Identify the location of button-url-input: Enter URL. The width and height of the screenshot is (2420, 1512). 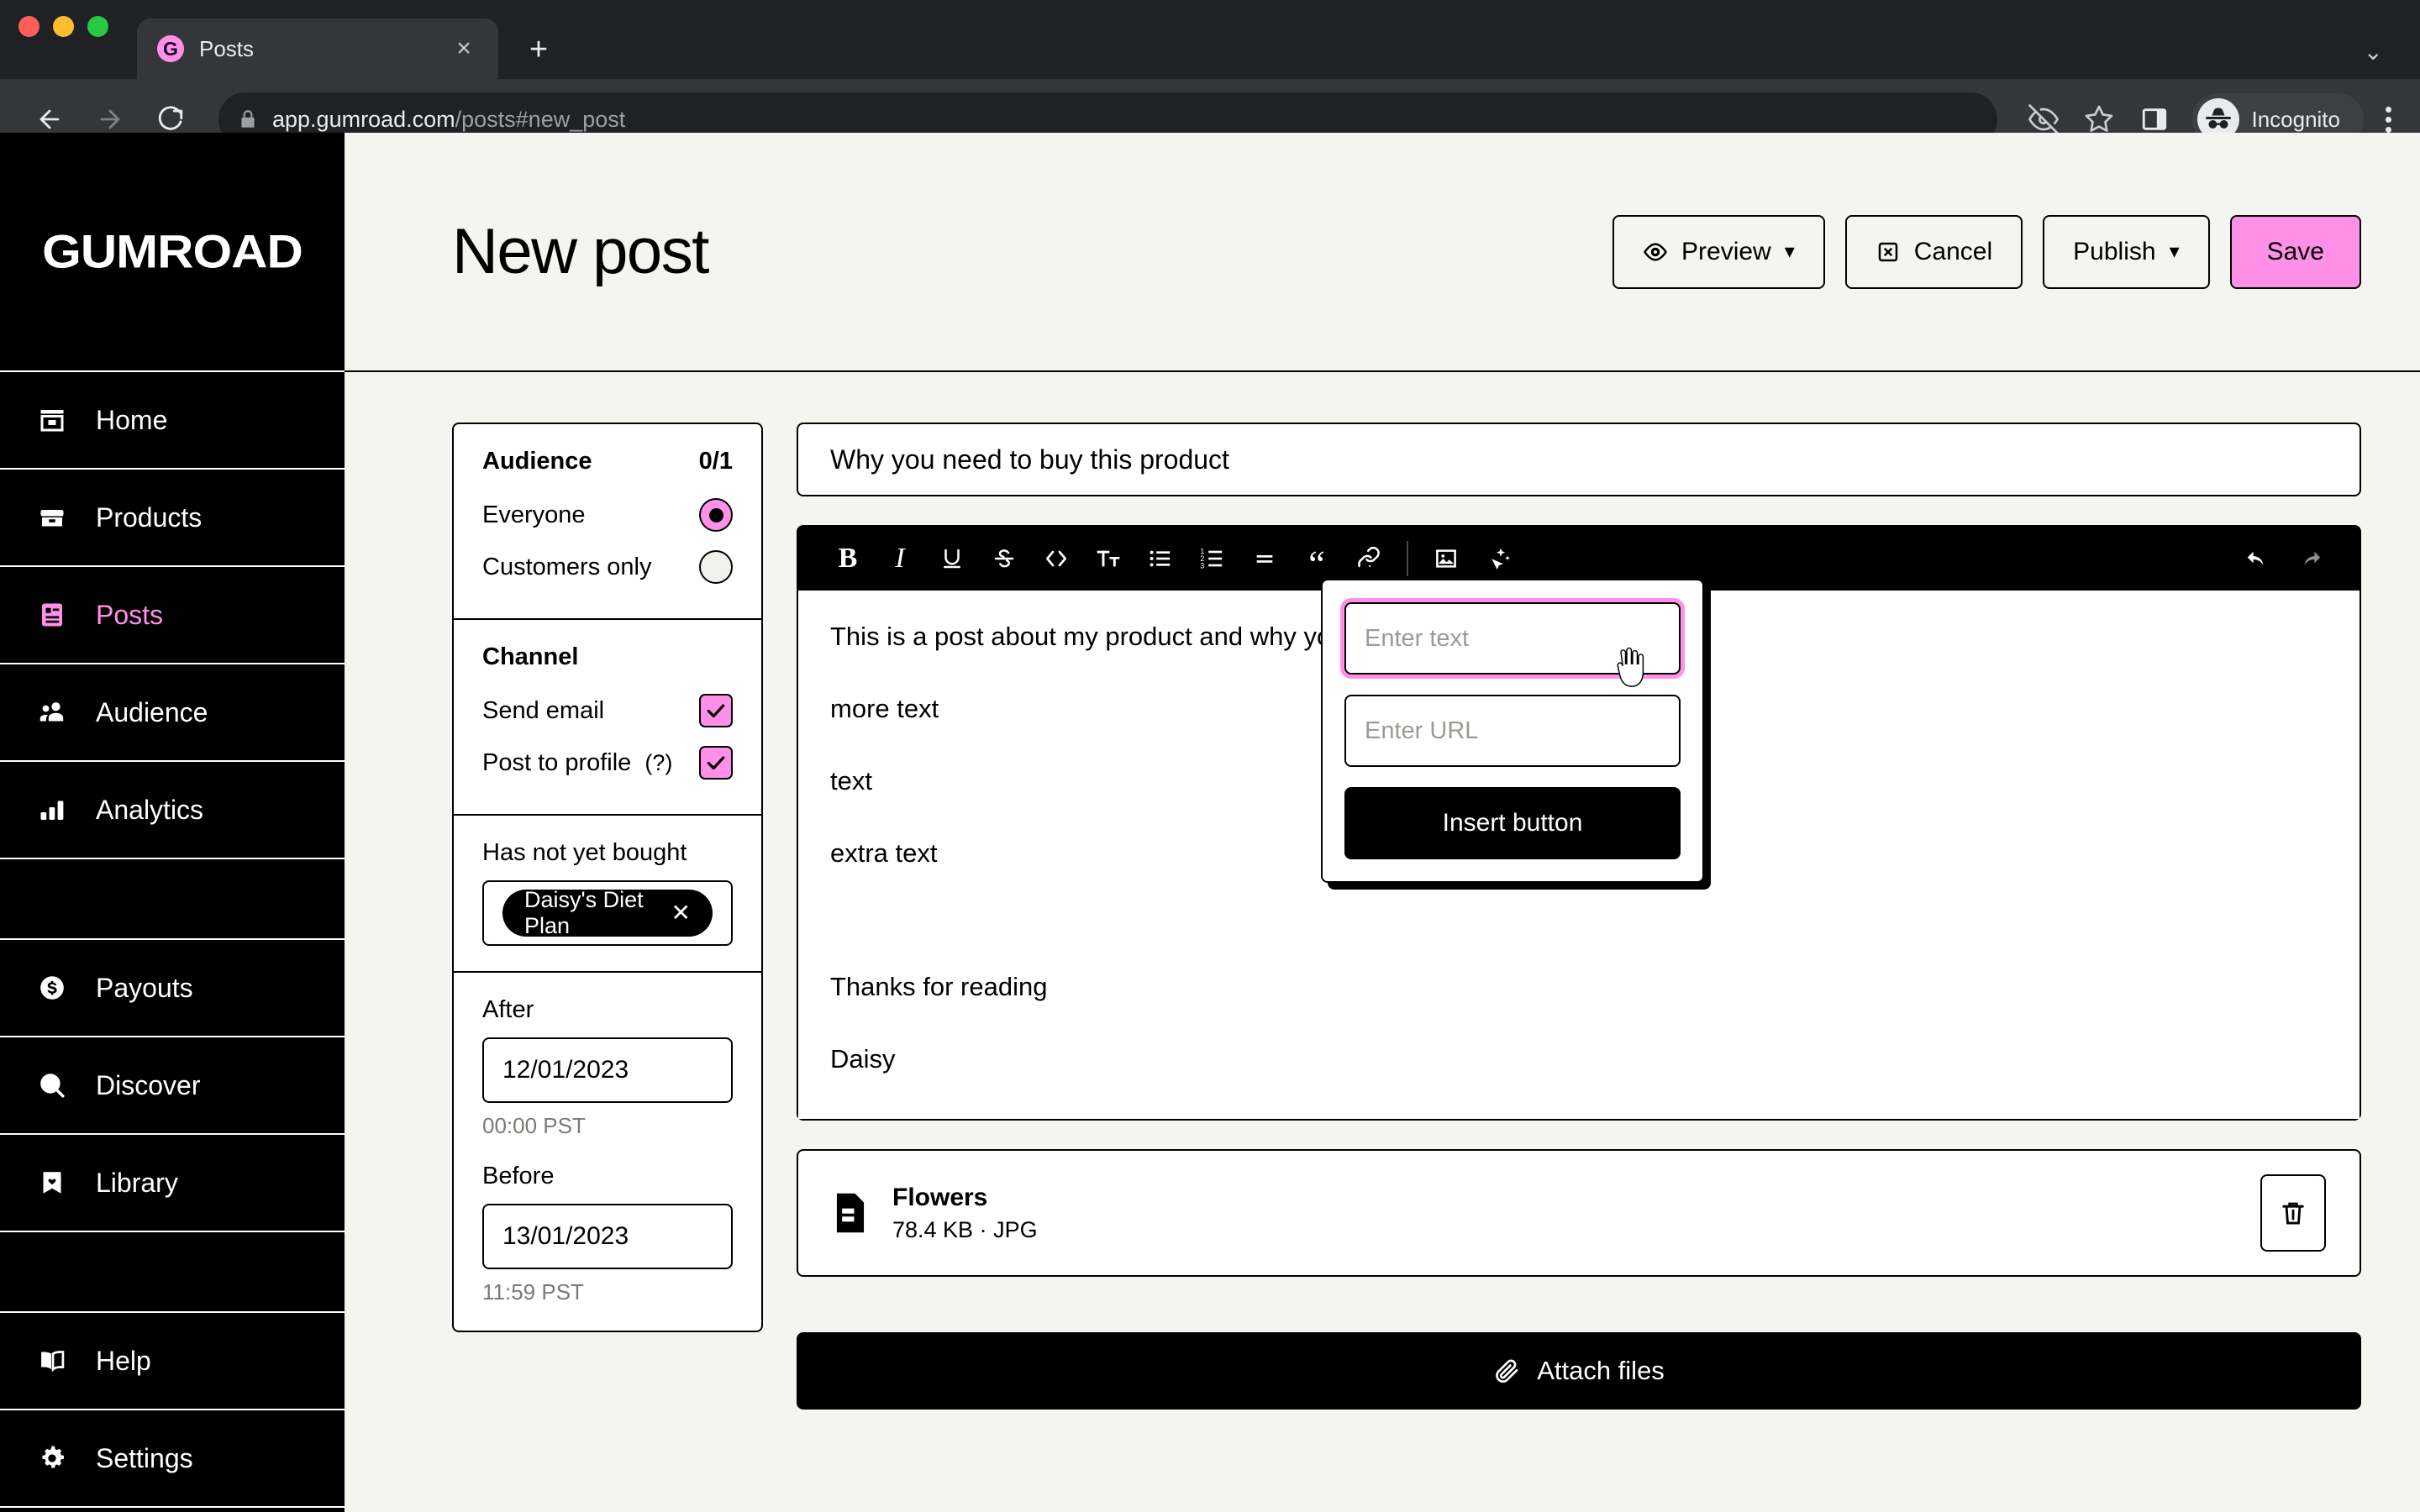
(1512, 731).